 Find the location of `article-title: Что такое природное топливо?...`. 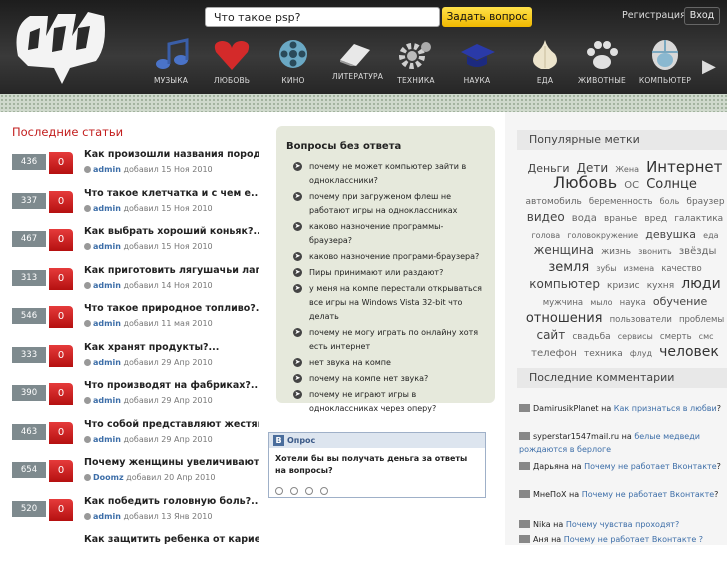

article-title: Что такое природное топливо?... is located at coordinates (171, 308).